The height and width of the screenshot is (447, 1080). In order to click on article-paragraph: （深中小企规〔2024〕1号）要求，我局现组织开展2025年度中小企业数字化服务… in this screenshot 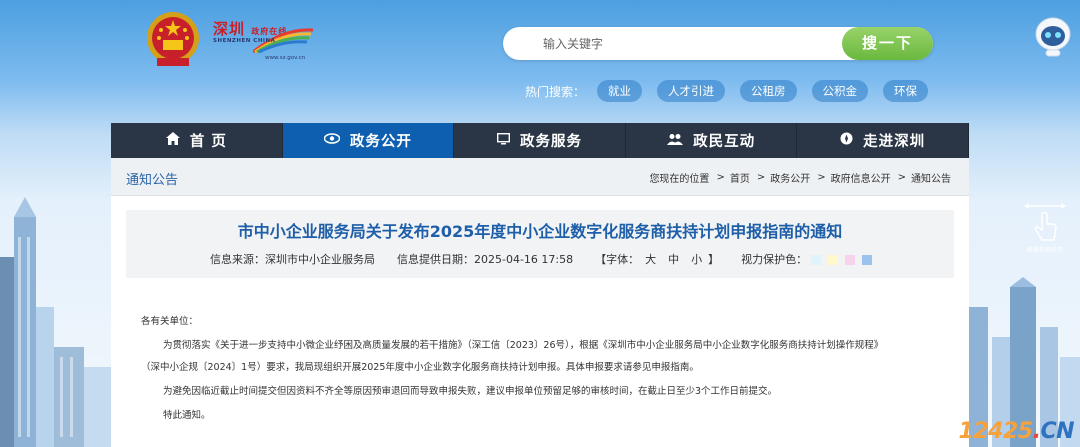, I will do `click(420, 367)`.